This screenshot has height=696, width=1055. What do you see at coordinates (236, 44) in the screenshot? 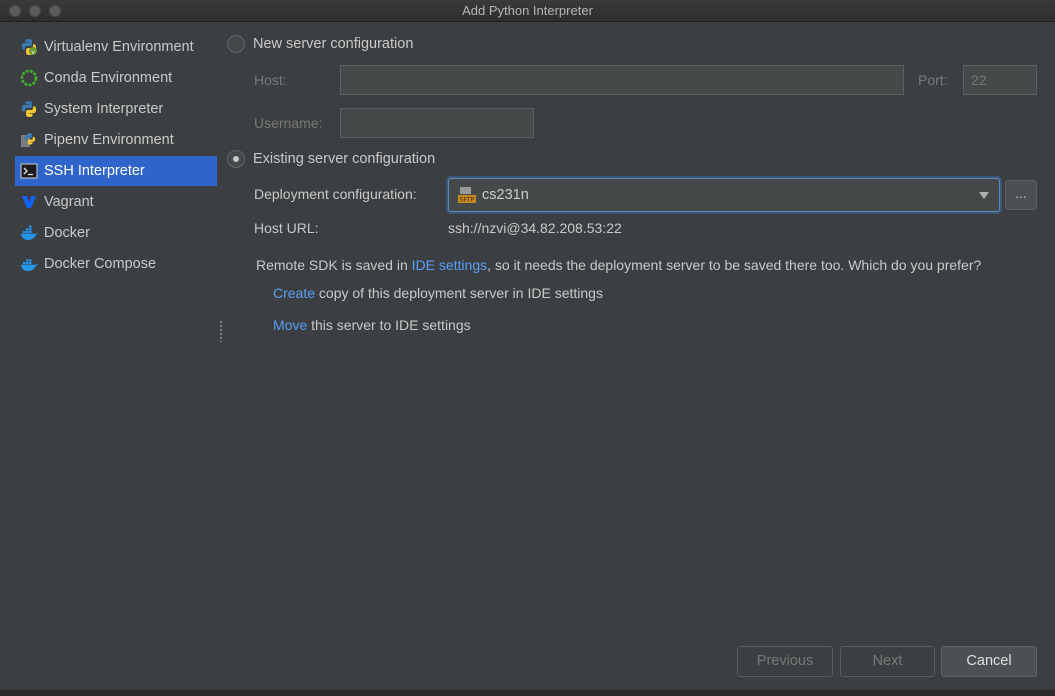
I see `new-server-radio` at bounding box center [236, 44].